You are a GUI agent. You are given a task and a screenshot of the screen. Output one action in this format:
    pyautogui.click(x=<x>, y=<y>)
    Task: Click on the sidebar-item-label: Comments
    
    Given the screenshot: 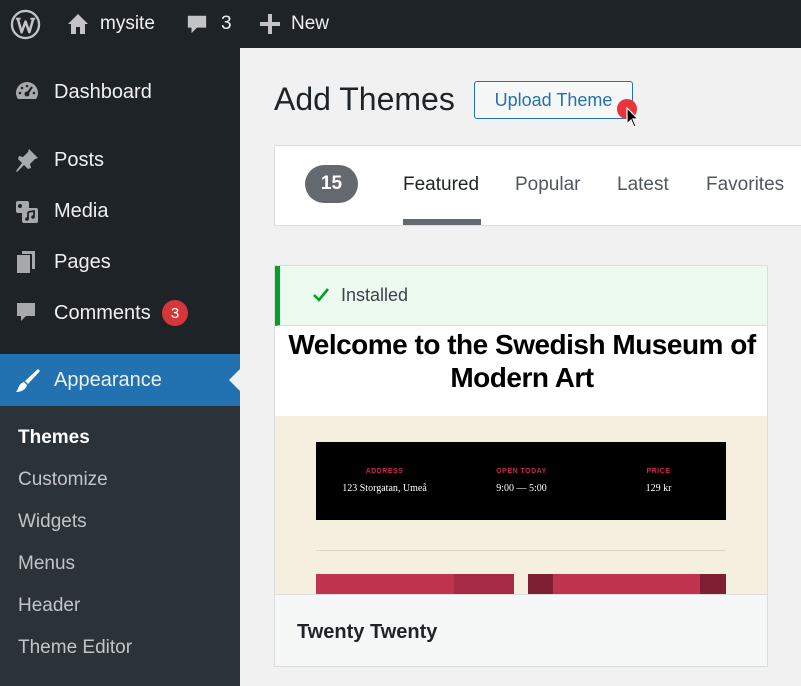 What is the action you would take?
    pyautogui.click(x=102, y=312)
    